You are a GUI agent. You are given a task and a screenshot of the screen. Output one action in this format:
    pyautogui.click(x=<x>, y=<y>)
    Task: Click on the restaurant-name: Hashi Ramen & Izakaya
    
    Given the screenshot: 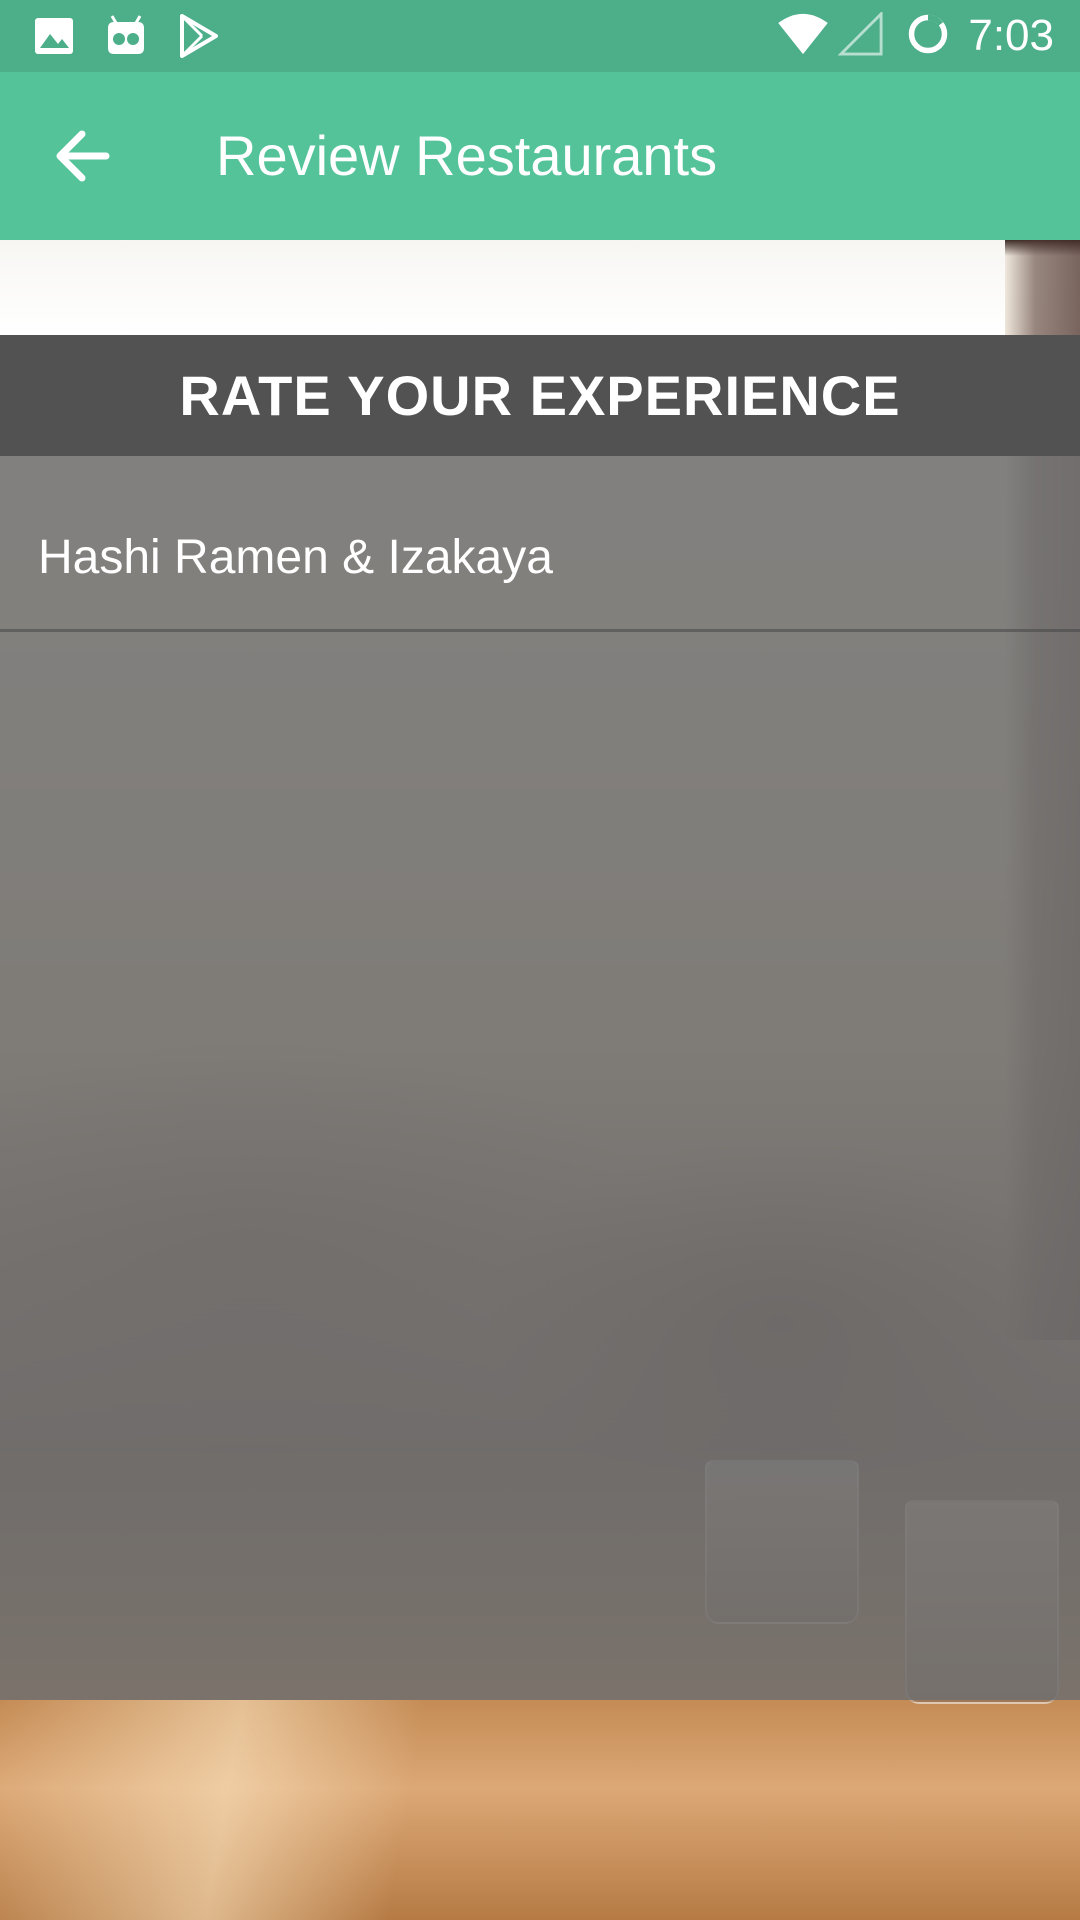 What is the action you would take?
    pyautogui.click(x=295, y=557)
    